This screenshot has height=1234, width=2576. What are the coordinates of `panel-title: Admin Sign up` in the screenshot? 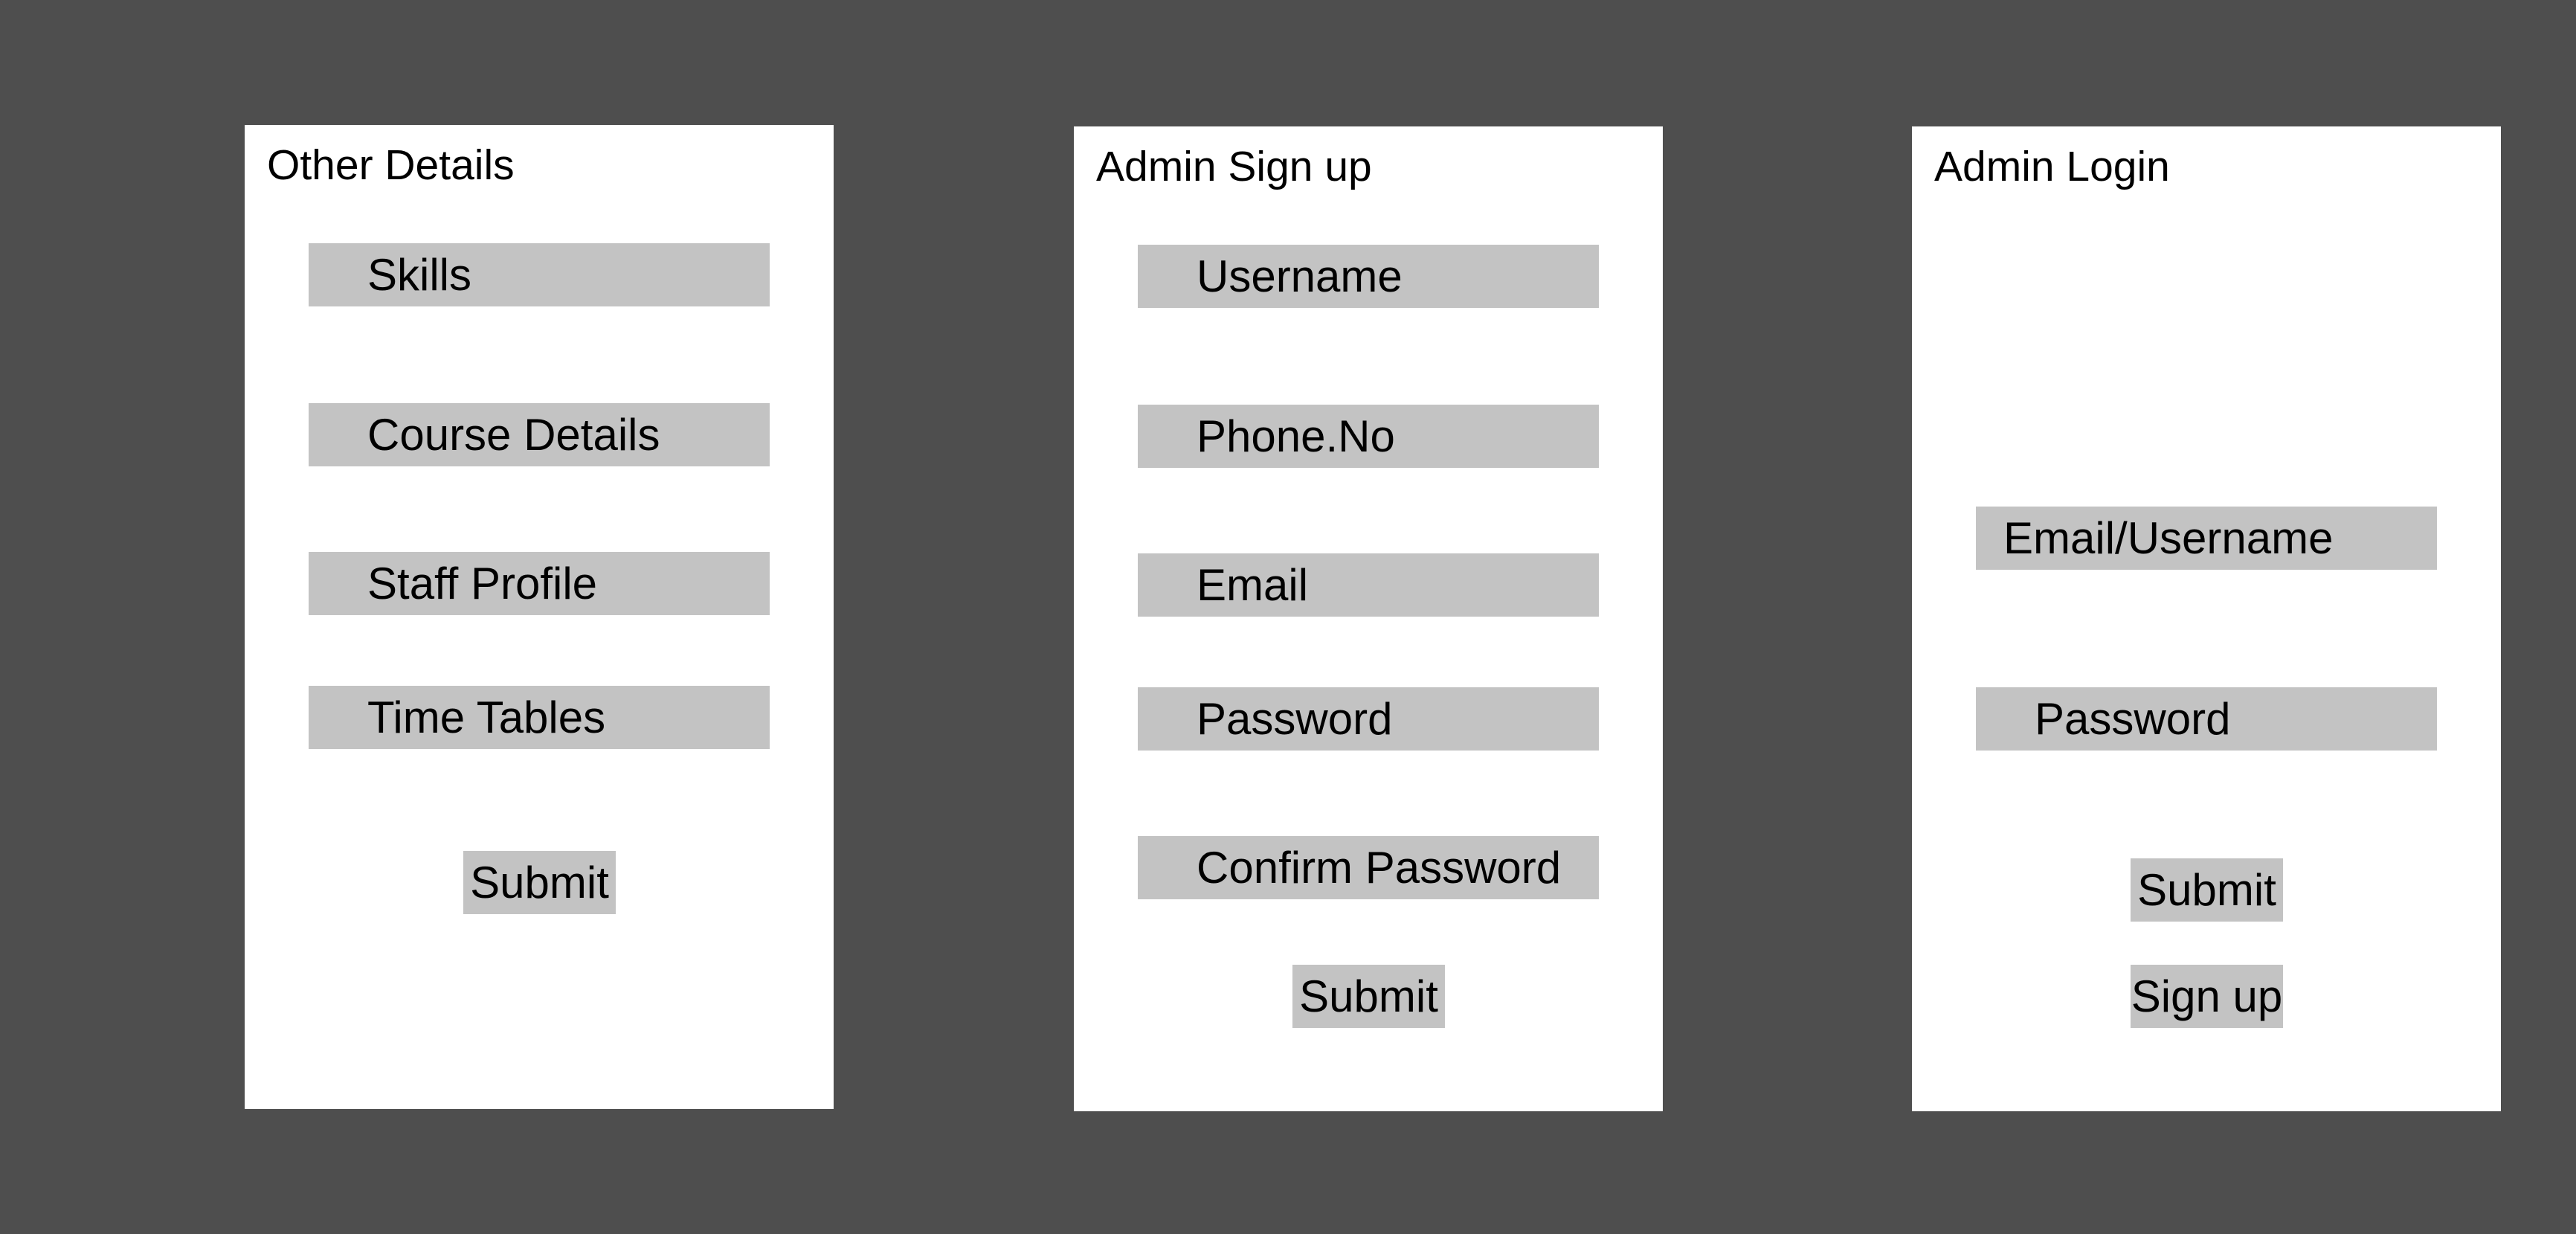 It's located at (1234, 166).